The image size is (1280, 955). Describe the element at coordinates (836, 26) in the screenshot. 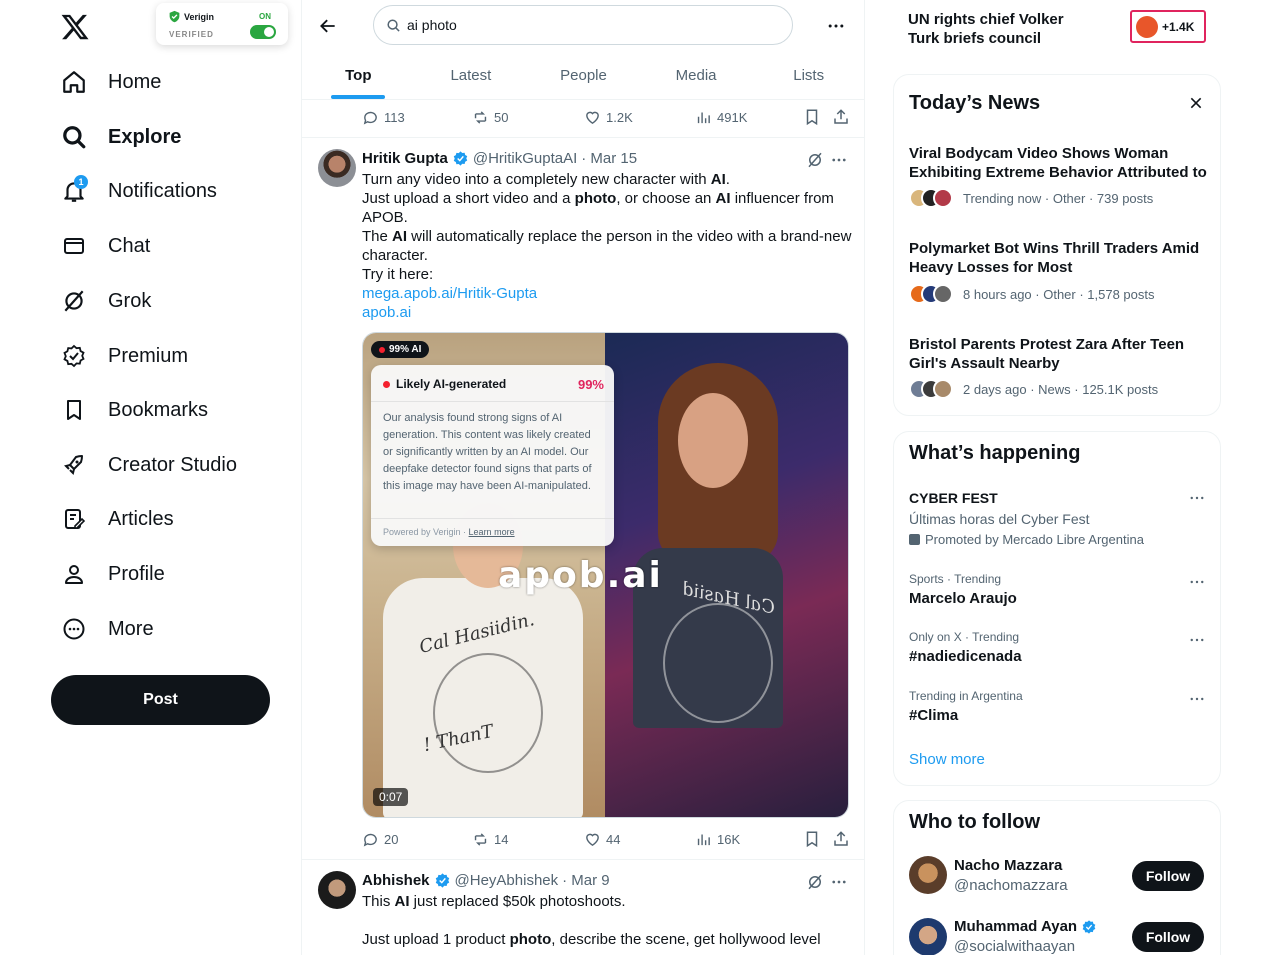

I see `search-options-icon` at that location.